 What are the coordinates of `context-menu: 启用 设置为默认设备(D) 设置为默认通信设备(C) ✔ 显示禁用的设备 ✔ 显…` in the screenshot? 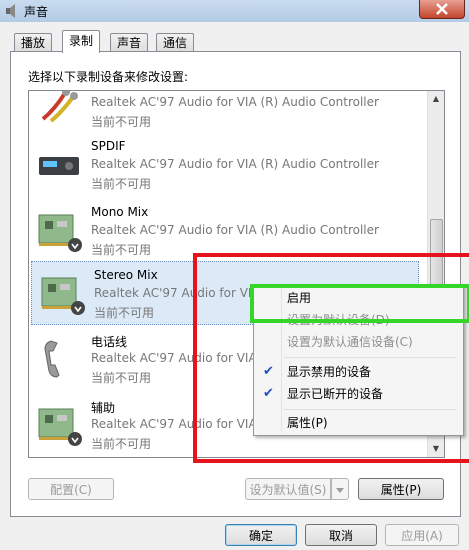 It's located at (358, 360).